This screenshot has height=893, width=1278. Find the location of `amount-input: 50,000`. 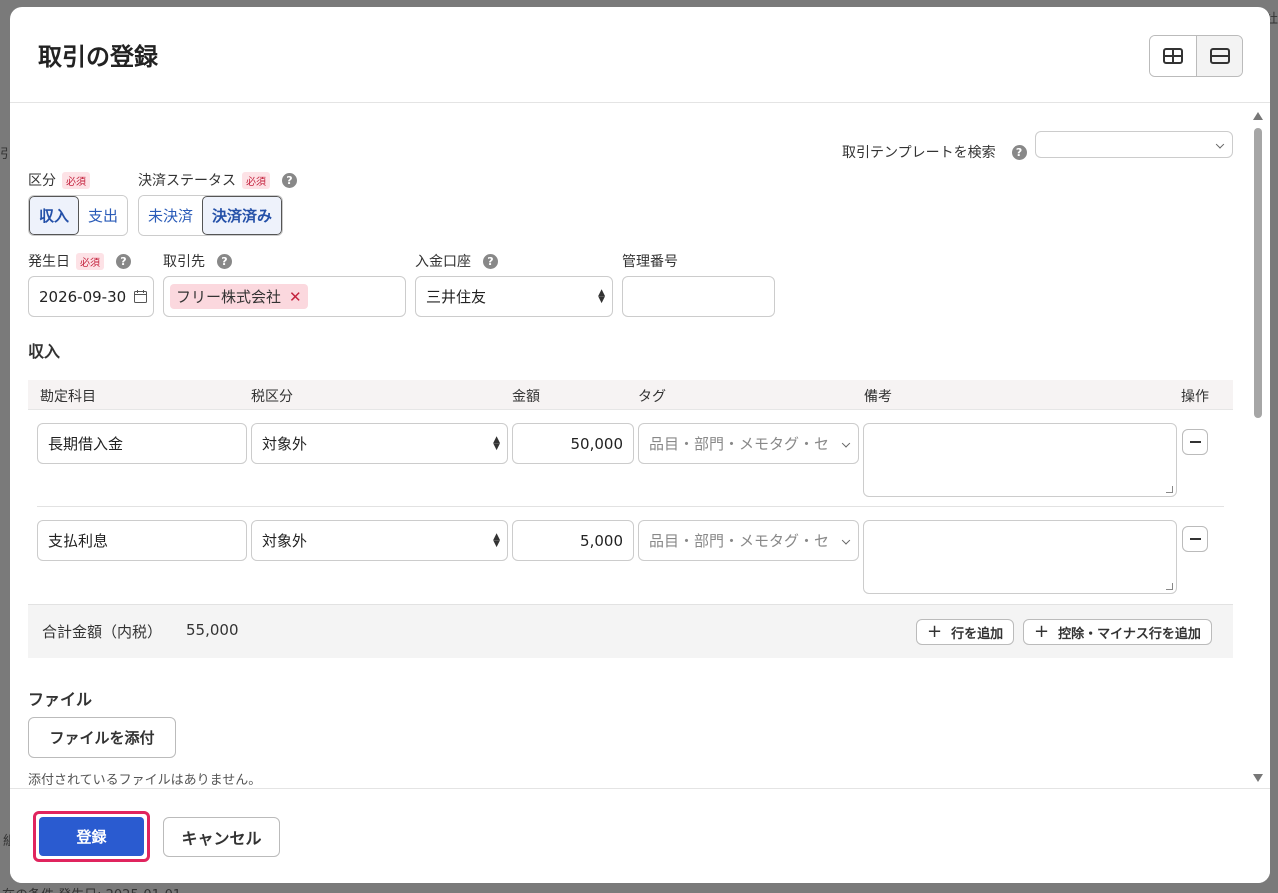

amount-input: 50,000 is located at coordinates (573, 443).